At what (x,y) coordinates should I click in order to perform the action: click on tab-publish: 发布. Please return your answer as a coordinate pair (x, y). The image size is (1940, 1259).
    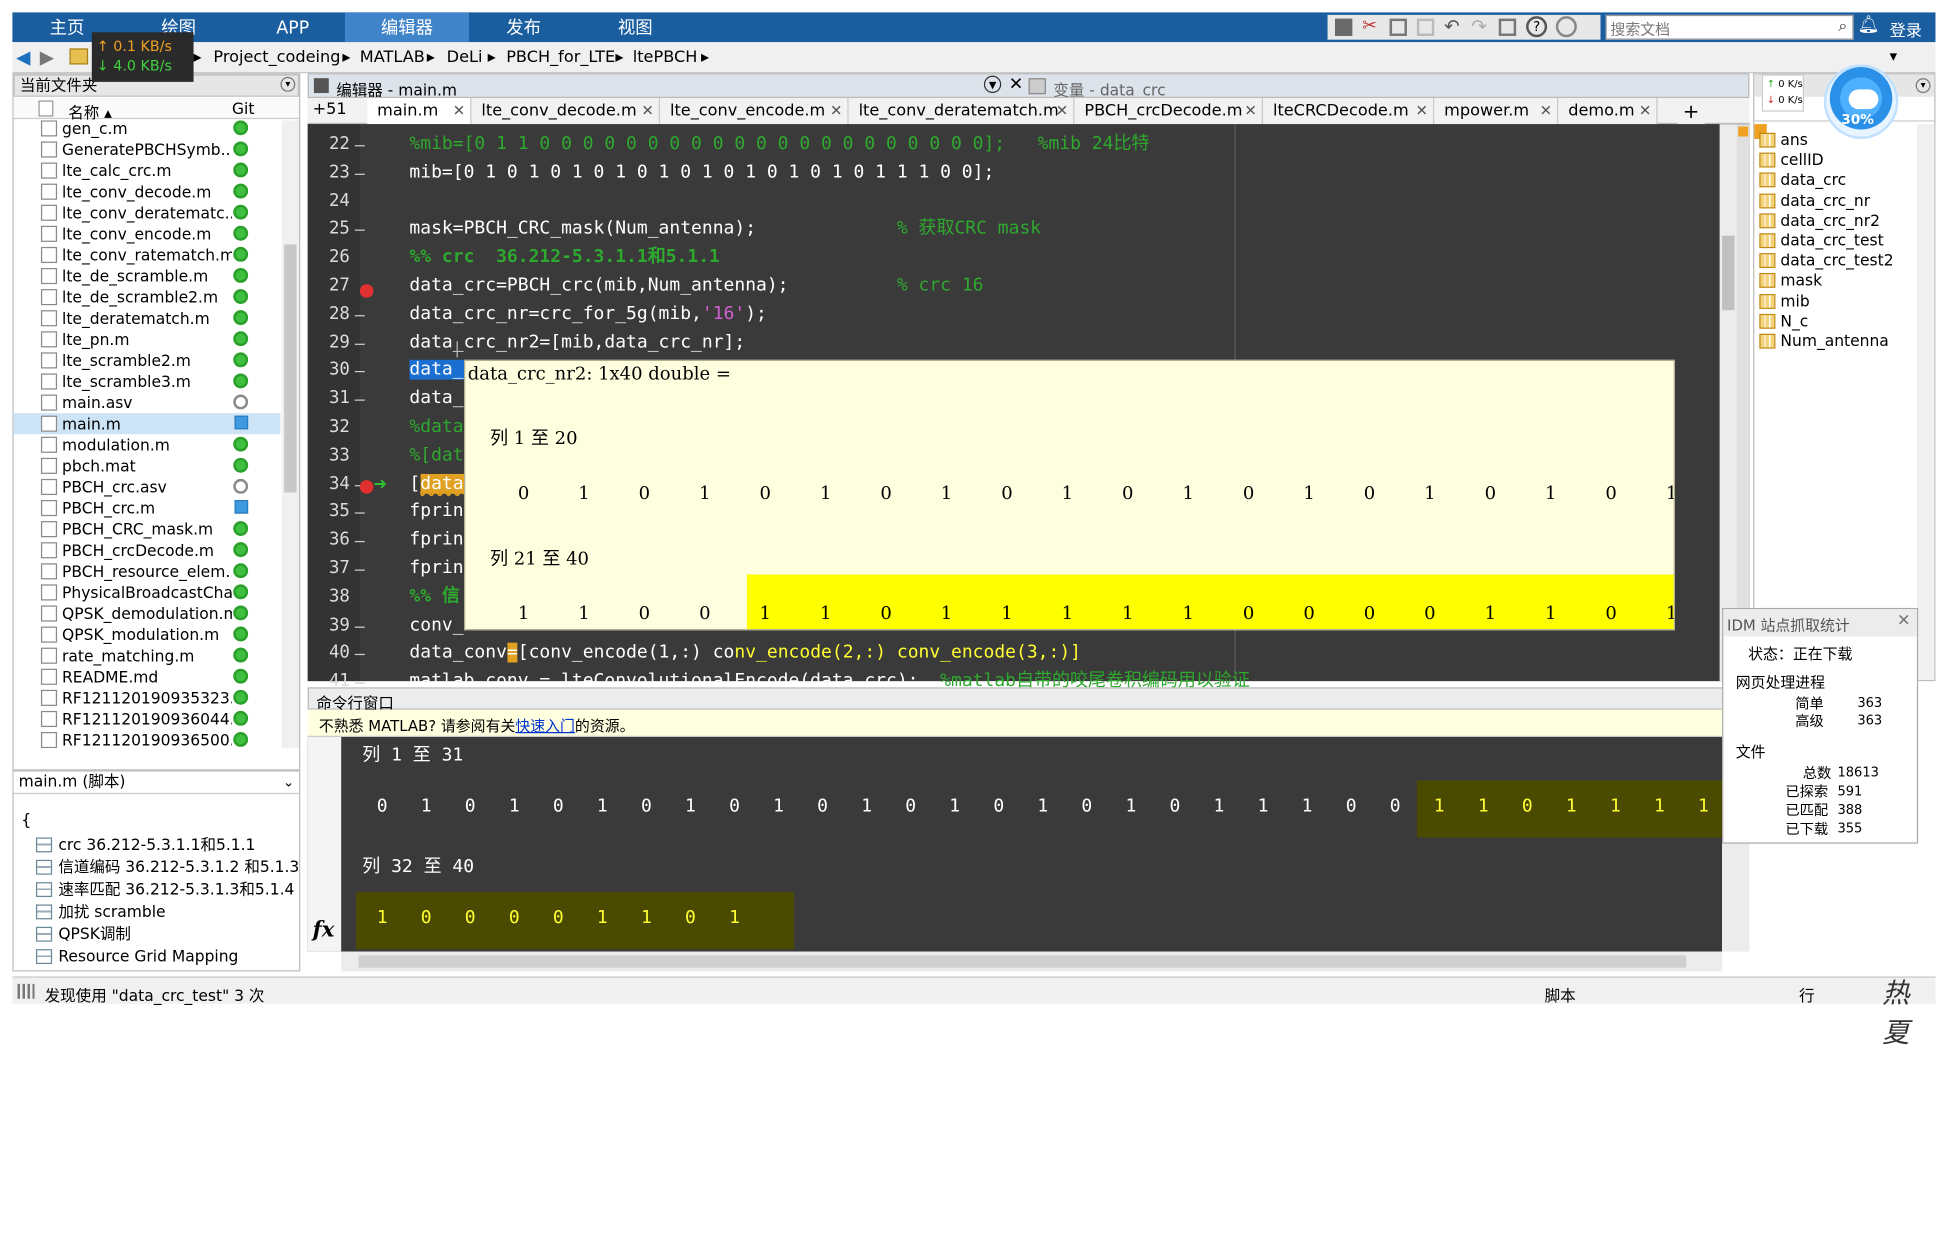
    Looking at the image, I should click on (523, 27).